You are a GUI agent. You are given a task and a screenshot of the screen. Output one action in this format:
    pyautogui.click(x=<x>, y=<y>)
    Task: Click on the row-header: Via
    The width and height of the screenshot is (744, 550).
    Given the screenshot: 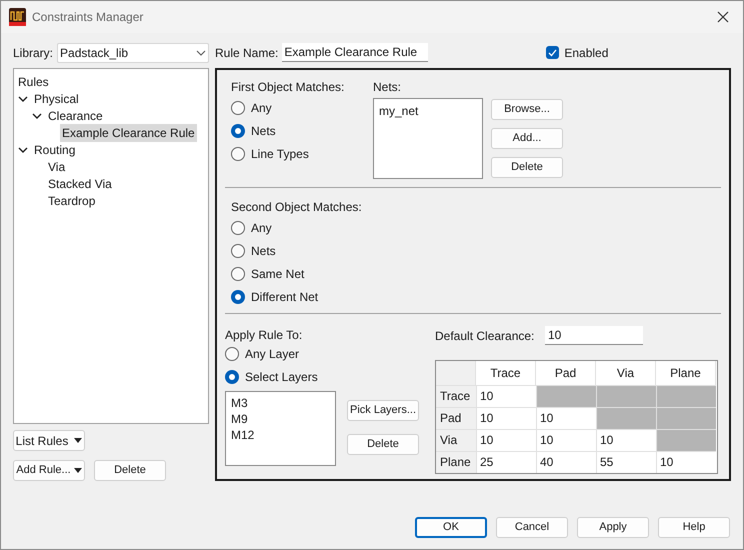 What is the action you would take?
    pyautogui.click(x=456, y=439)
    